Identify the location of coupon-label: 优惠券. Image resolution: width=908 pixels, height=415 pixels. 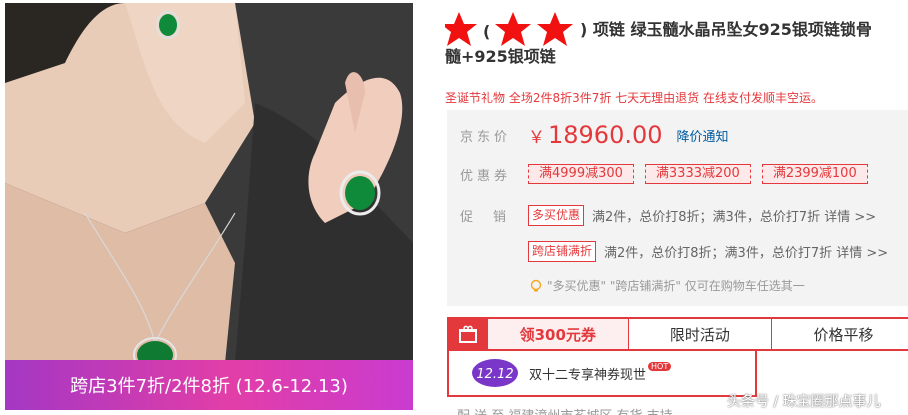
(486, 176).